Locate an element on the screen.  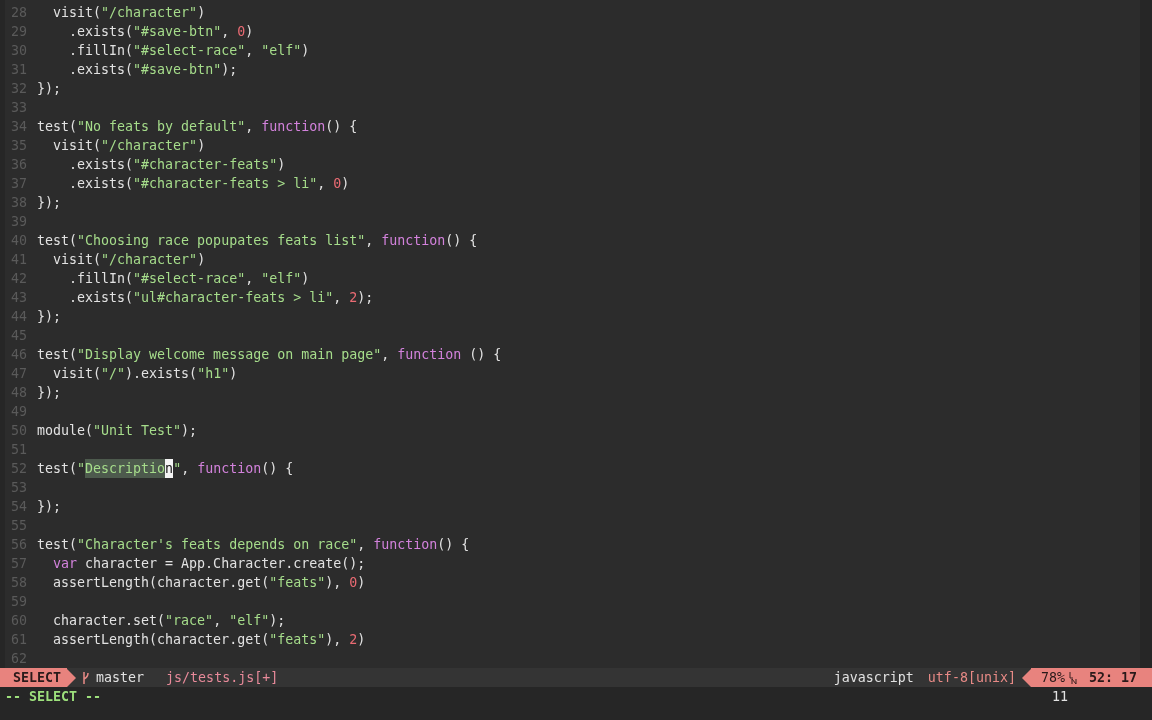
code-text: ).exists( is located at coordinates (161, 374).